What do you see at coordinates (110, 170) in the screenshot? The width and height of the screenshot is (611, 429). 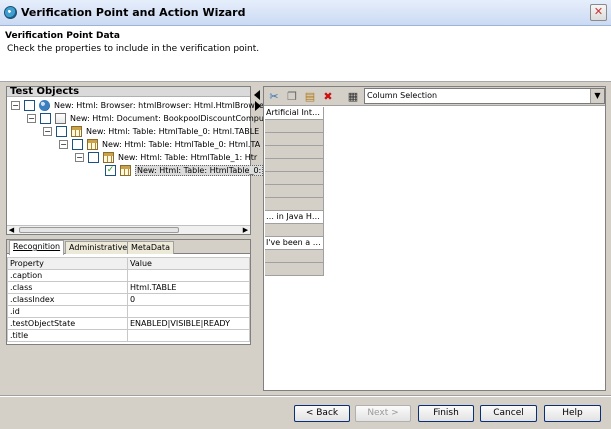 I see `tree-checkbox-checked: ✓` at bounding box center [110, 170].